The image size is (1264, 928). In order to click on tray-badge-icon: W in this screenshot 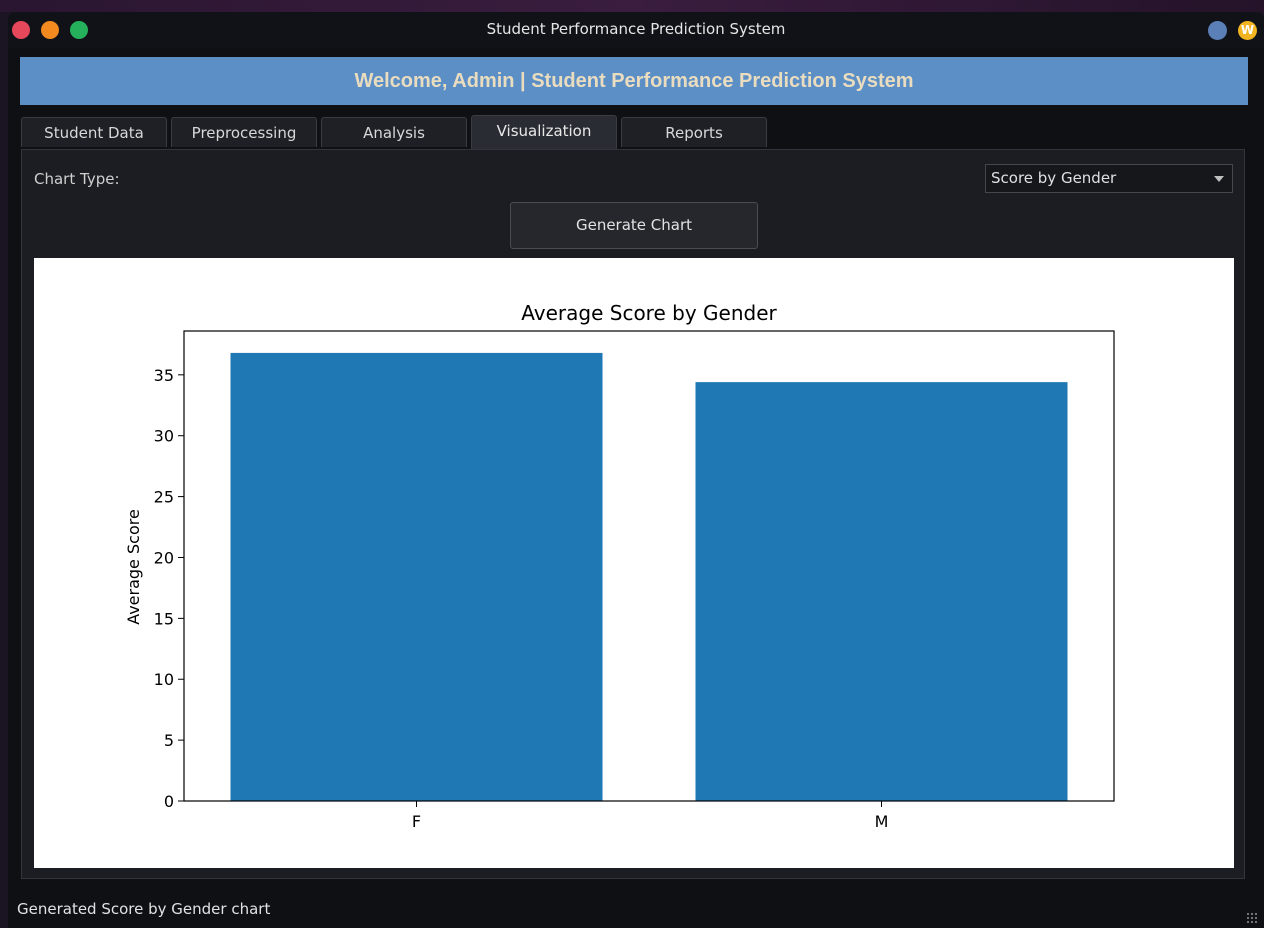, I will do `click(1247, 30)`.